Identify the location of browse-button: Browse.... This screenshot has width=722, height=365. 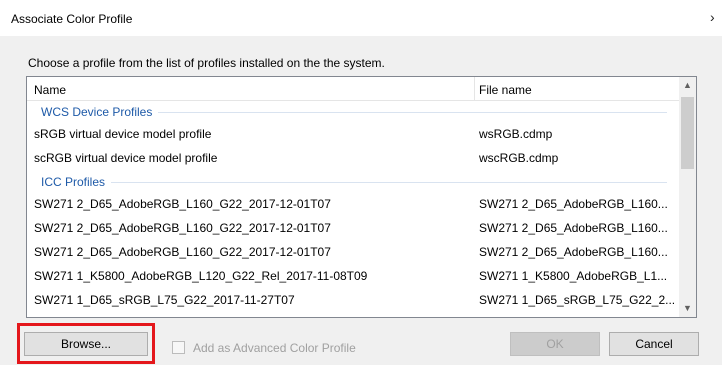
(86, 344).